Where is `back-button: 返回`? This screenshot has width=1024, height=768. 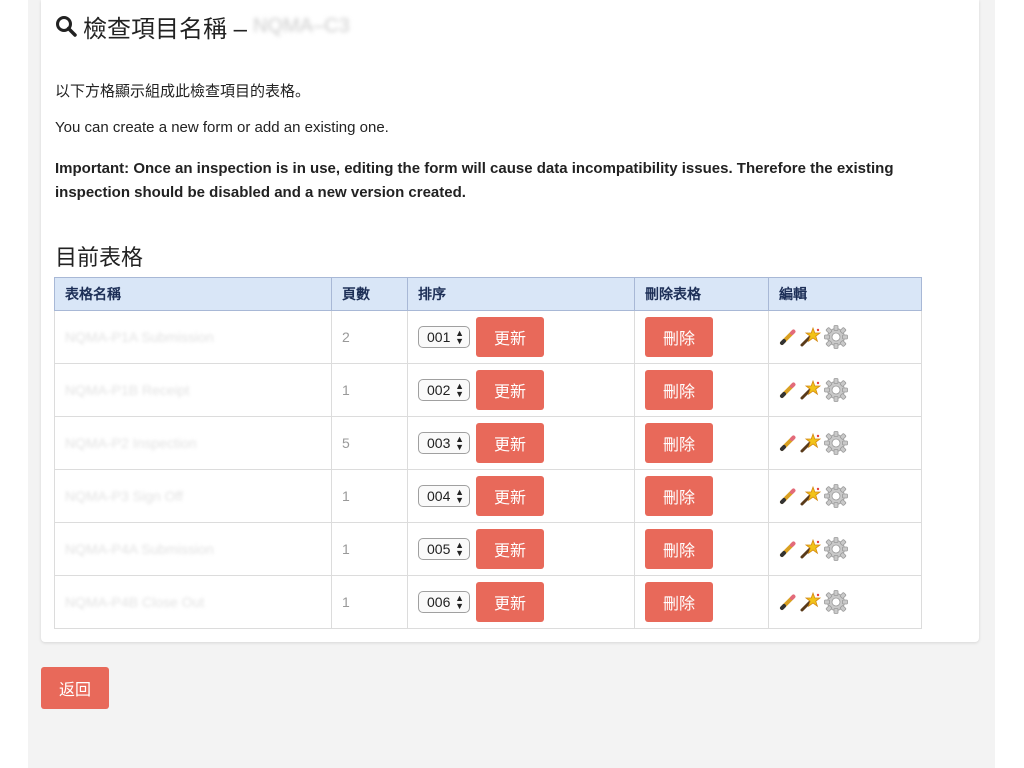 back-button: 返回 is located at coordinates (75, 688).